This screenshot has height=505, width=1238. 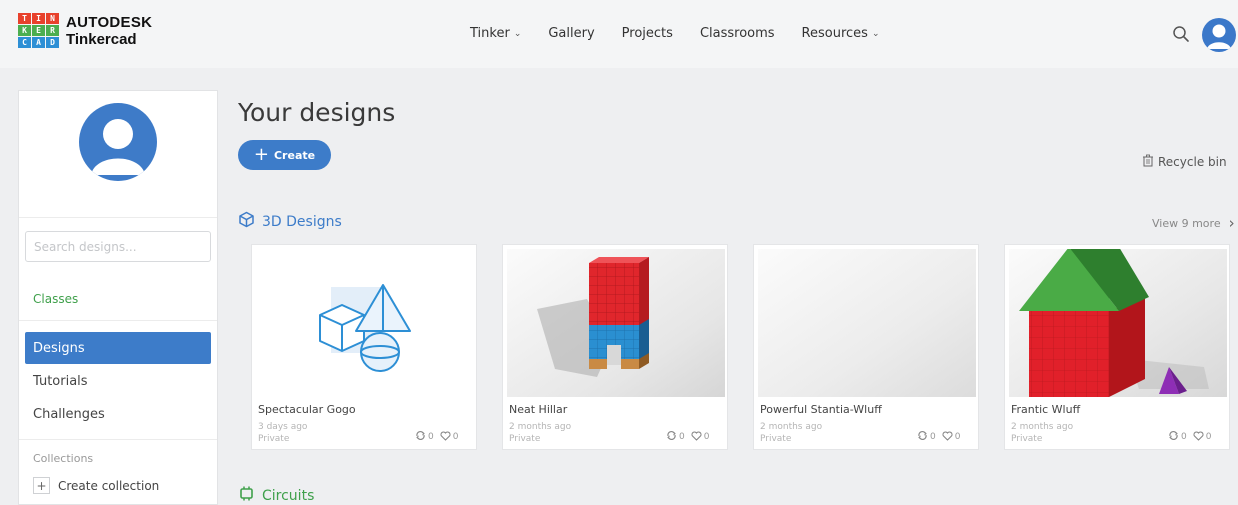 I want to click on design-thumbnail-house, so click(x=1118, y=323).